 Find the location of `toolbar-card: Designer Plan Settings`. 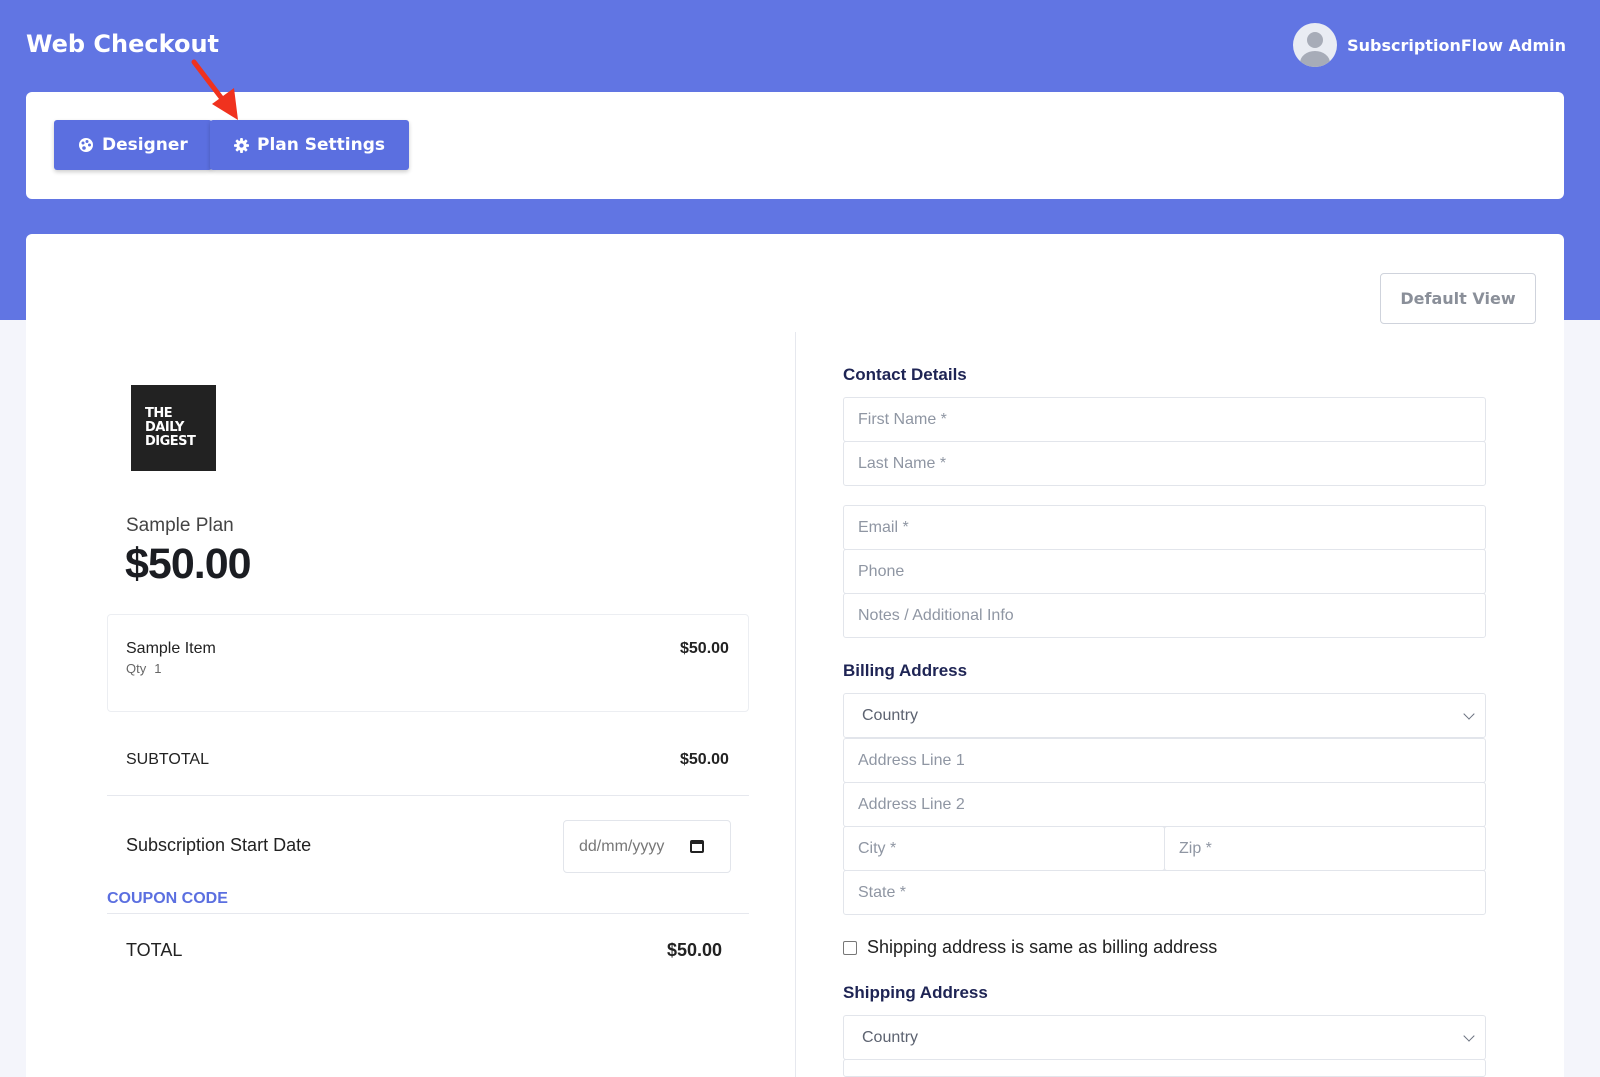

toolbar-card: Designer Plan Settings is located at coordinates (795, 145).